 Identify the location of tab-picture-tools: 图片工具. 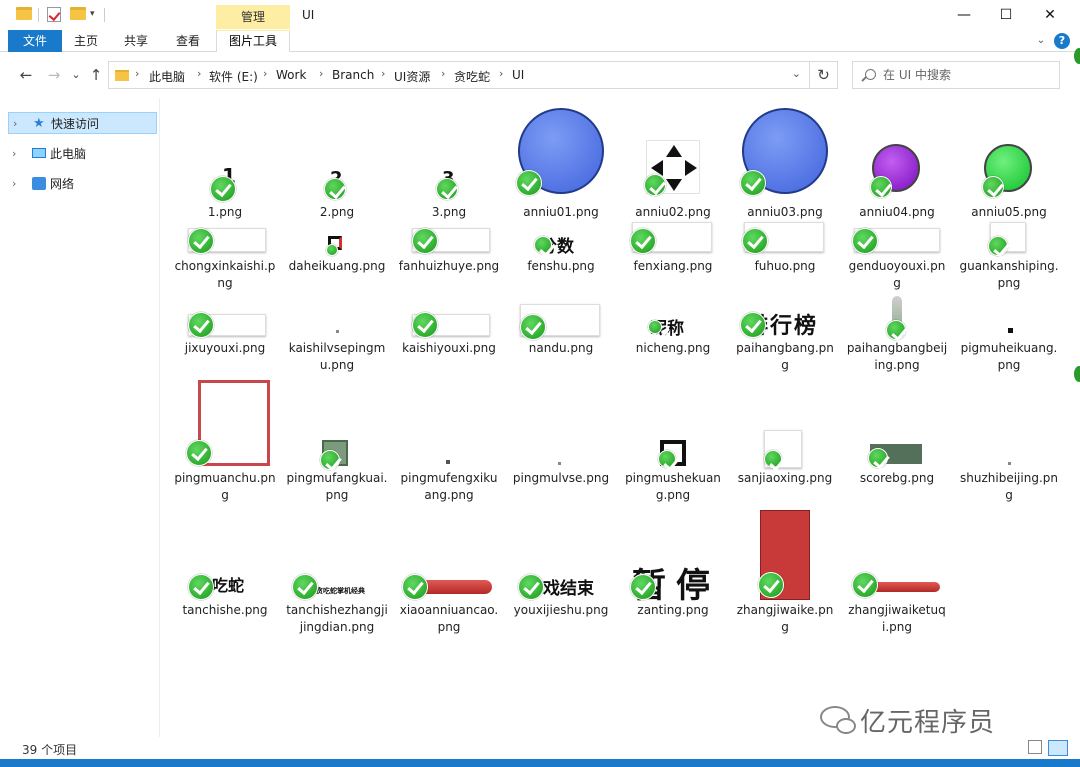
(253, 41).